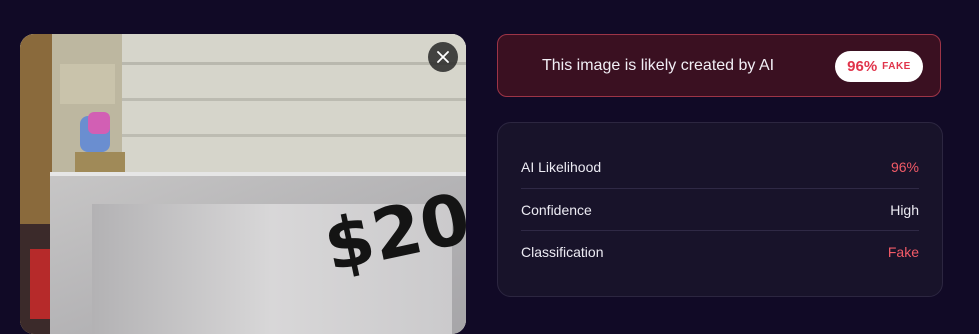 This screenshot has height=334, width=979. Describe the element at coordinates (658, 65) in the screenshot. I see `verdict-message: This image is likely created by AI` at that location.